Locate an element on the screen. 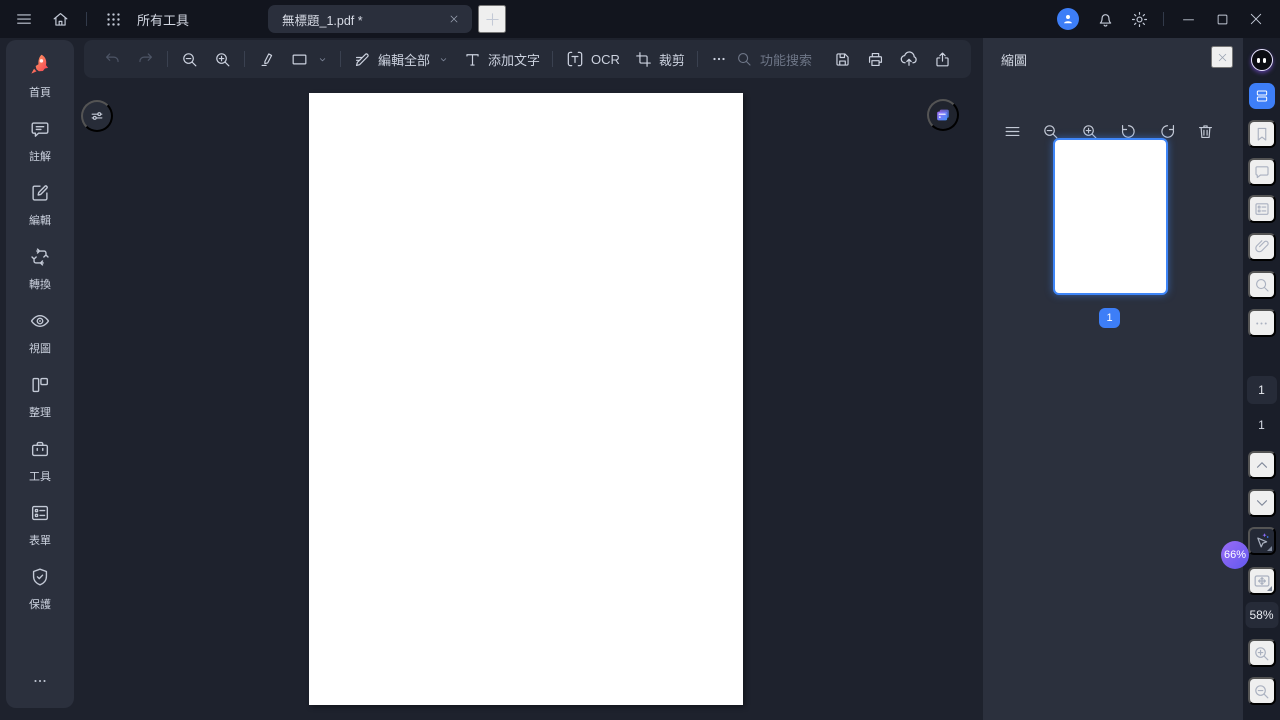  notifications-button is located at coordinates (1105, 19).